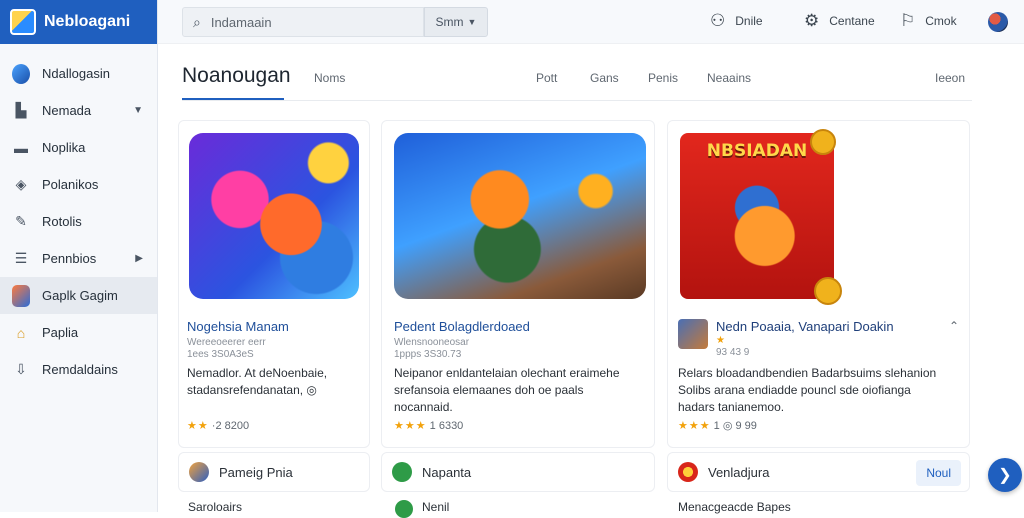 This screenshot has height=518, width=1024. Describe the element at coordinates (78, 369) in the screenshot. I see `sidebar-item-remdaldains: ⇩ Remdaldains` at that location.